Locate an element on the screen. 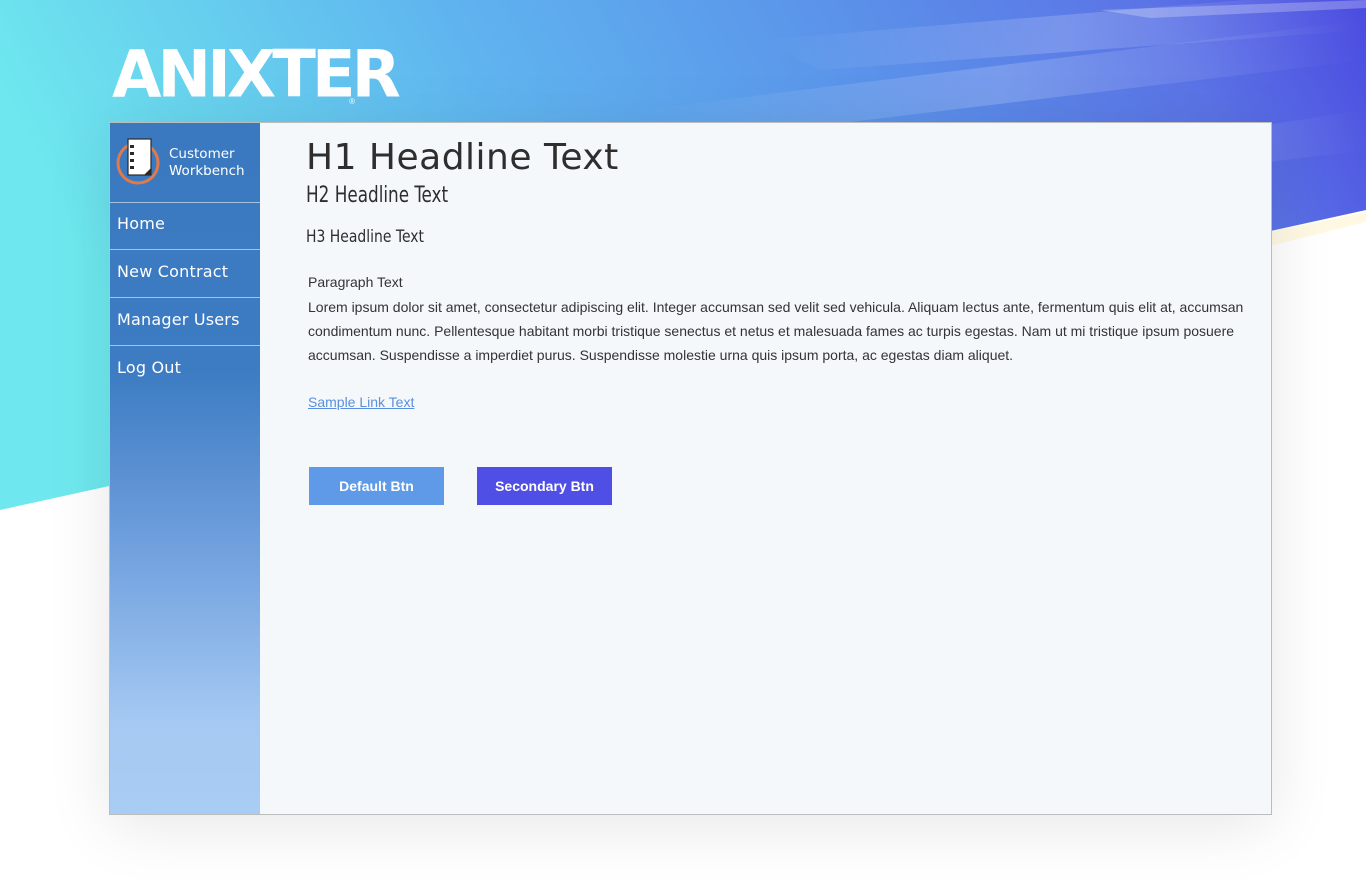 The height and width of the screenshot is (879, 1366). sidebar-item-manager-users: Manager Users is located at coordinates (185, 322).